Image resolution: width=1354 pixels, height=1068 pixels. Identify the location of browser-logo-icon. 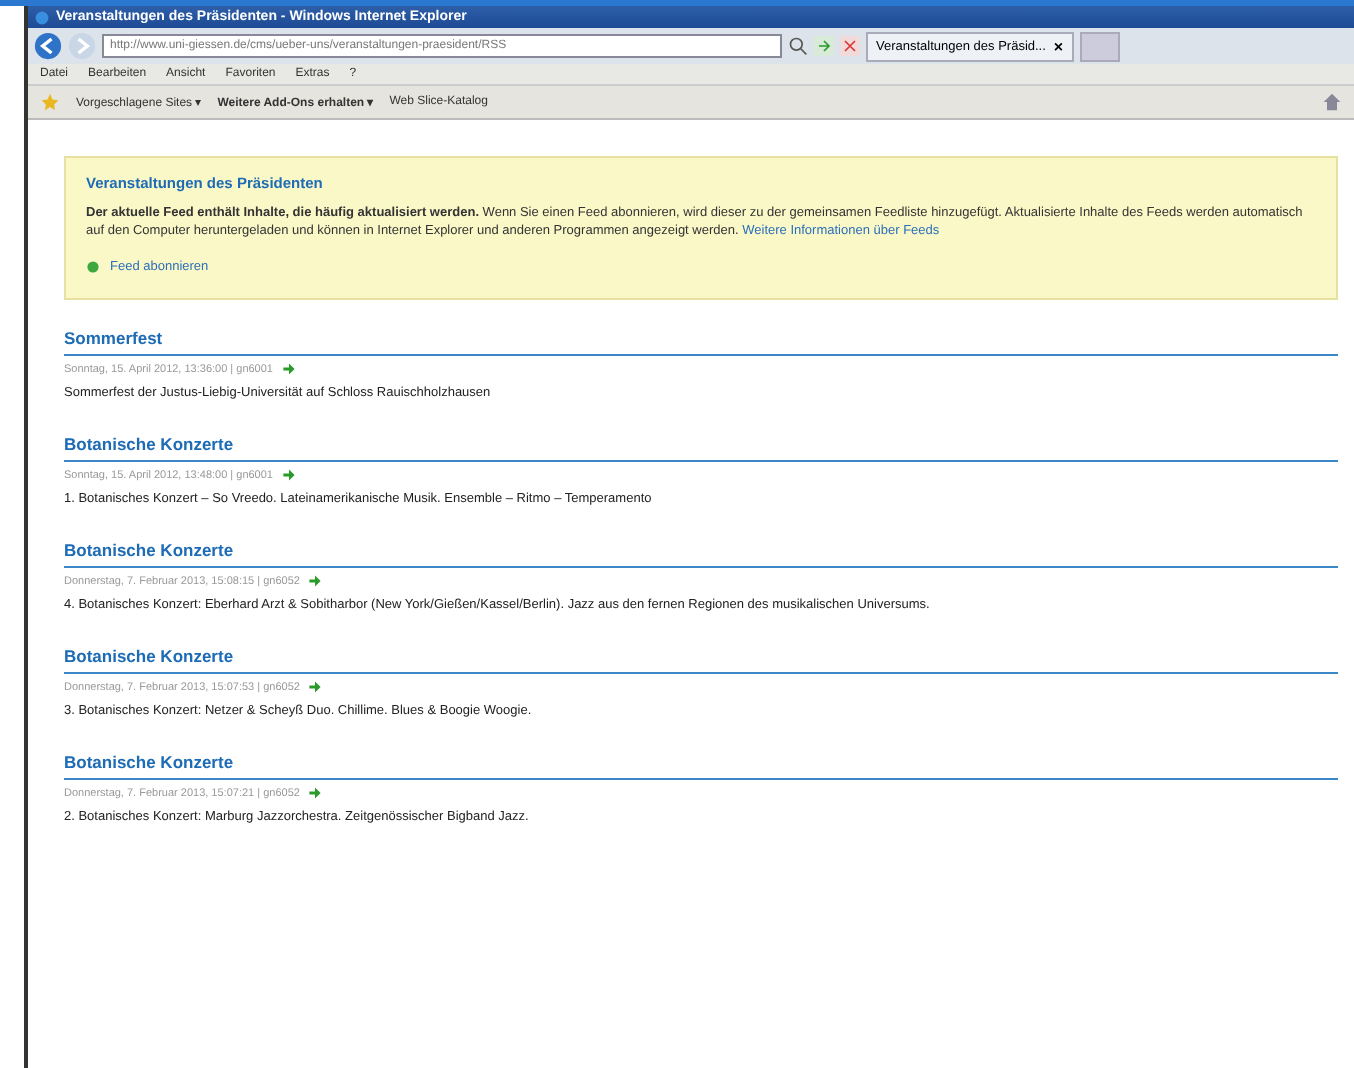
(42, 17).